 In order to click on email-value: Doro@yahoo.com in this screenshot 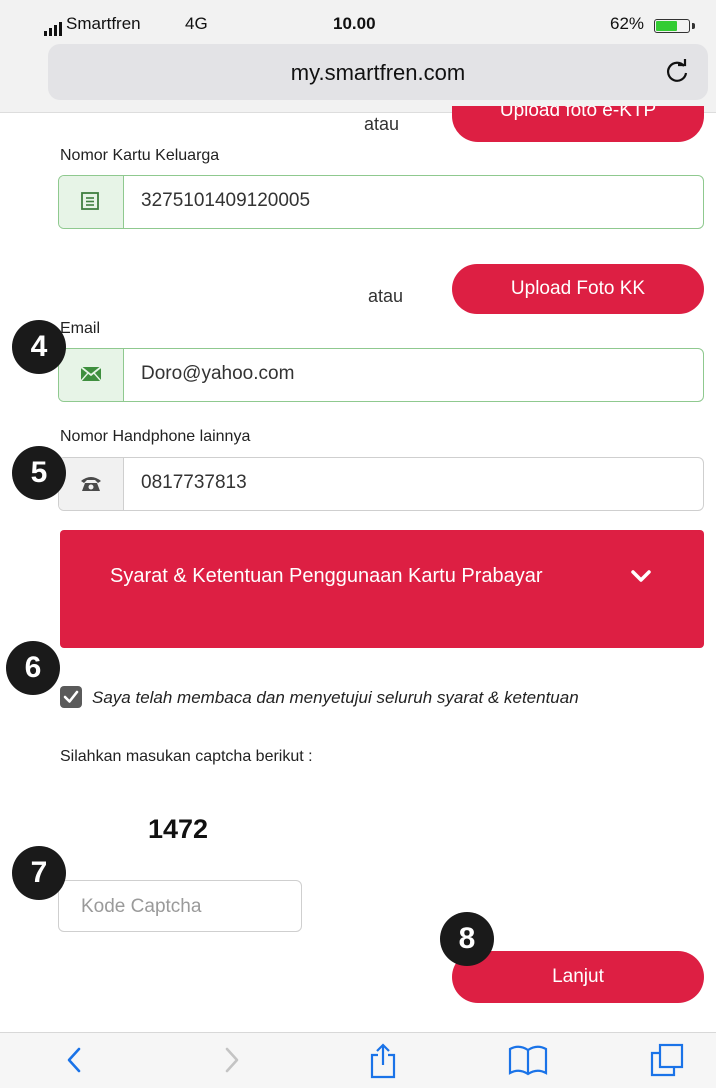, I will do `click(218, 373)`.